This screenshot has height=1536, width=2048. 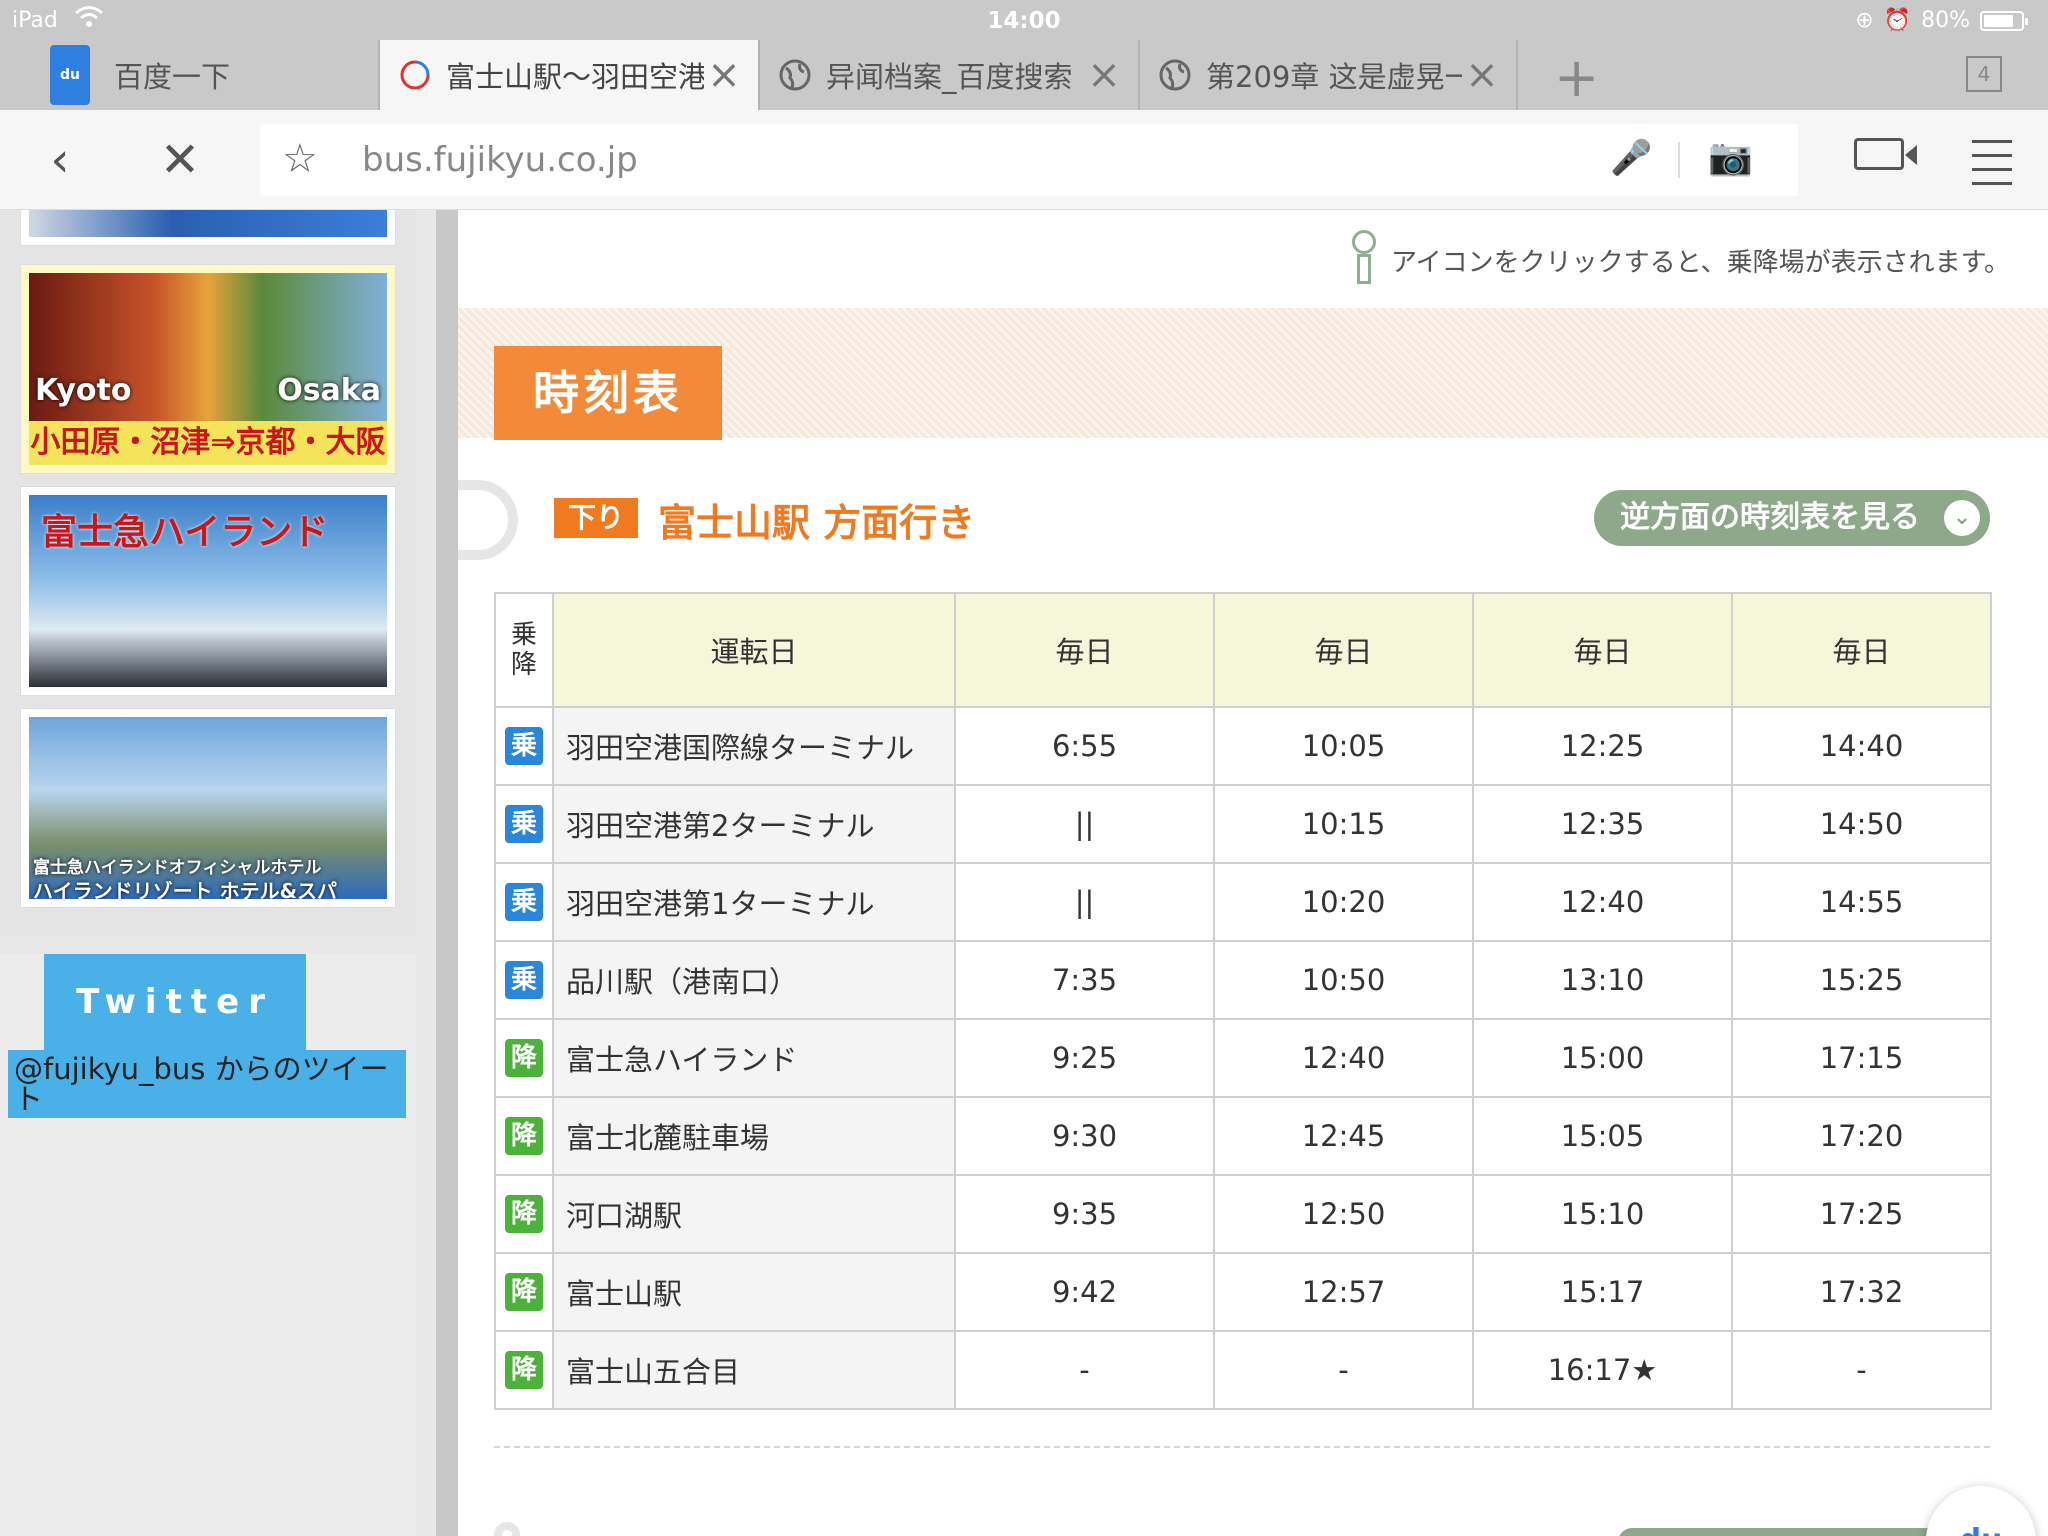 What do you see at coordinates (1861, 1136) in the screenshot?
I see `departure-time: 17:20` at bounding box center [1861, 1136].